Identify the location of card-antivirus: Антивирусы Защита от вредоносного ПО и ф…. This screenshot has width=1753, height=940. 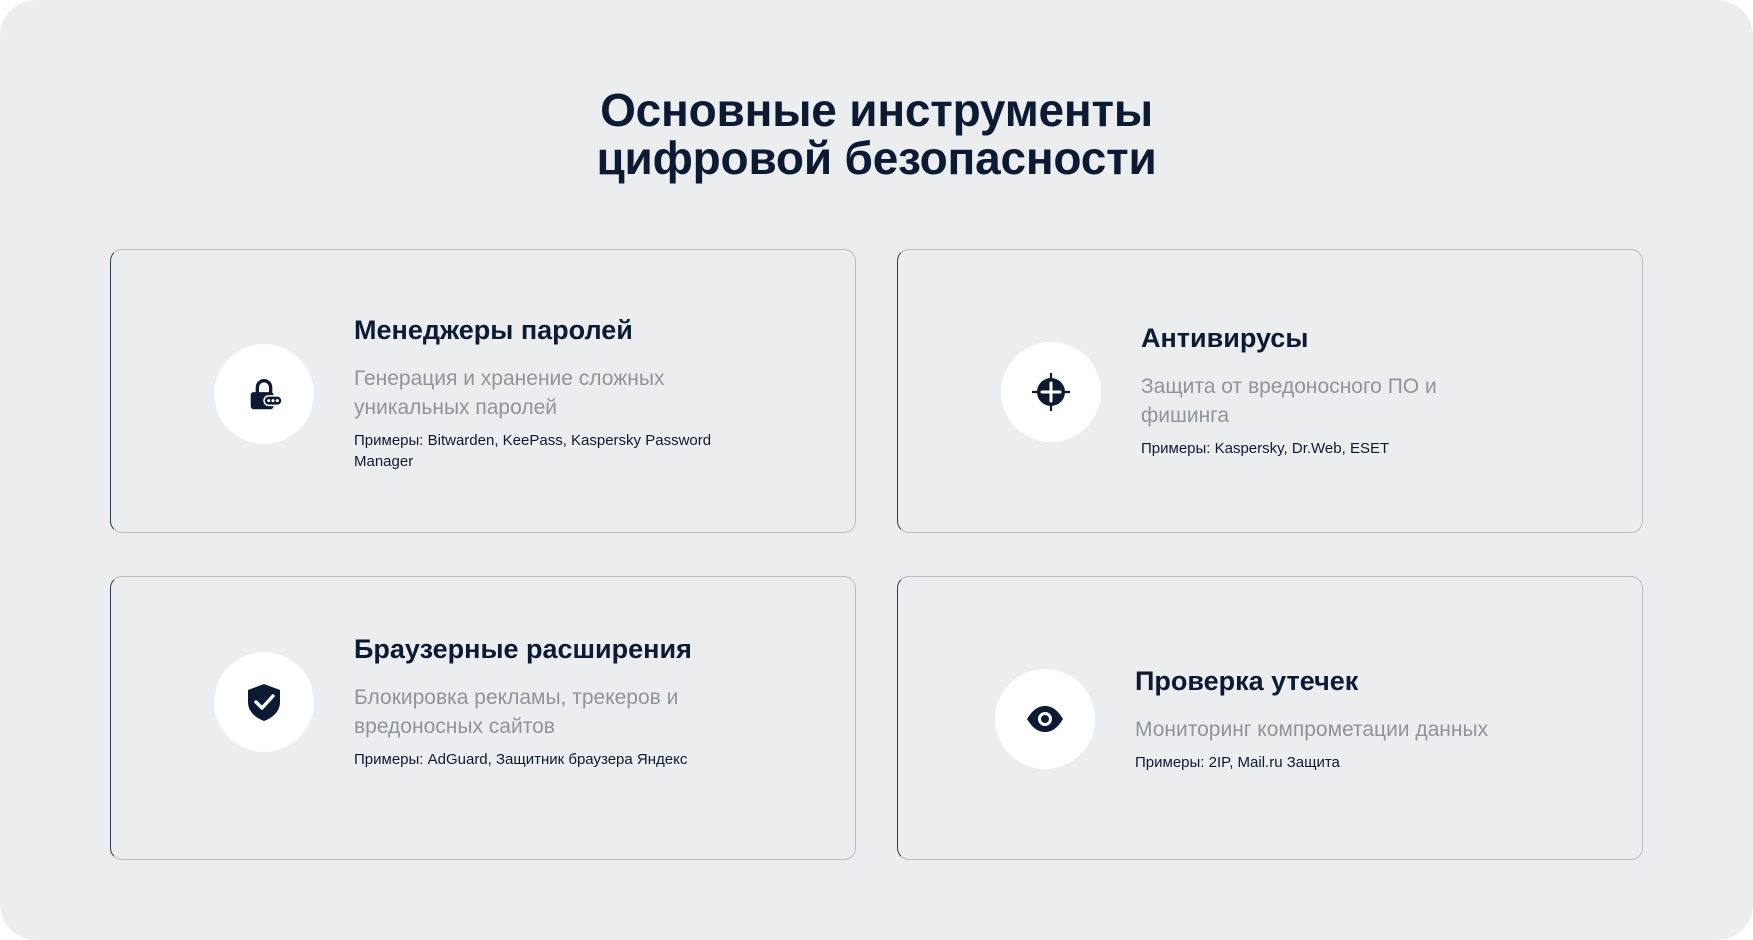
(1270, 391).